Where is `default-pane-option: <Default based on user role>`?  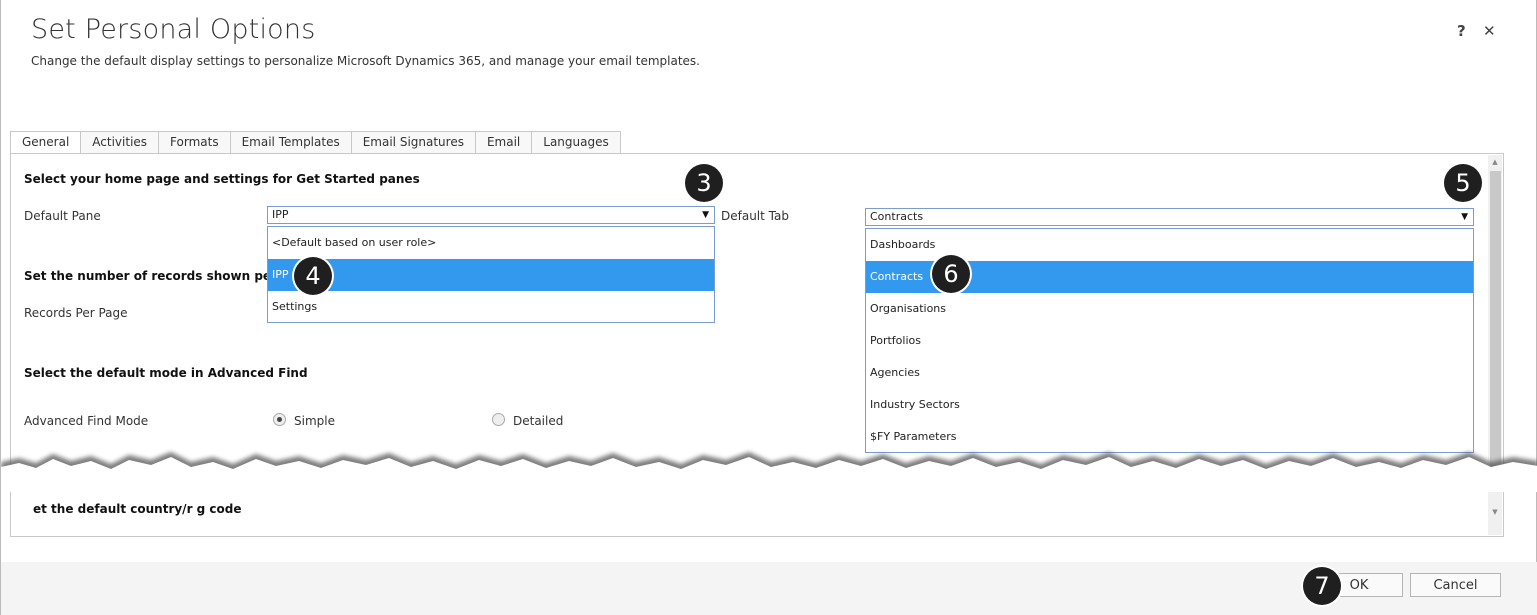
default-pane-option: <Default based on user role> is located at coordinates (491, 243).